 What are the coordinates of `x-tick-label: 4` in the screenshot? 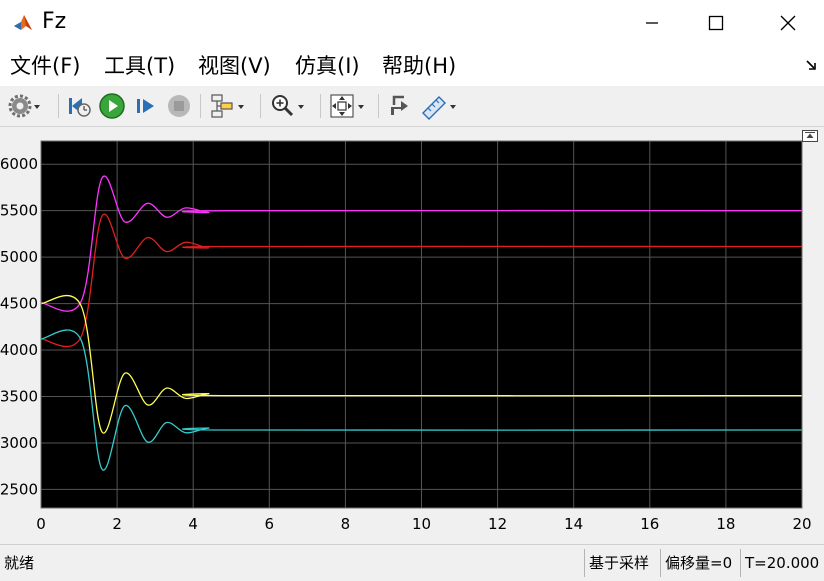 It's located at (193, 524).